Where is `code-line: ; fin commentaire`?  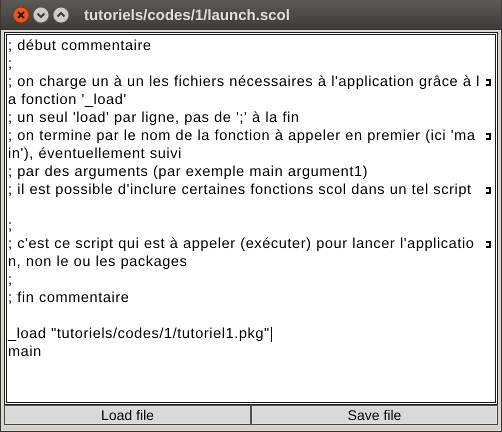 code-line: ; fin commentaire is located at coordinates (69, 298).